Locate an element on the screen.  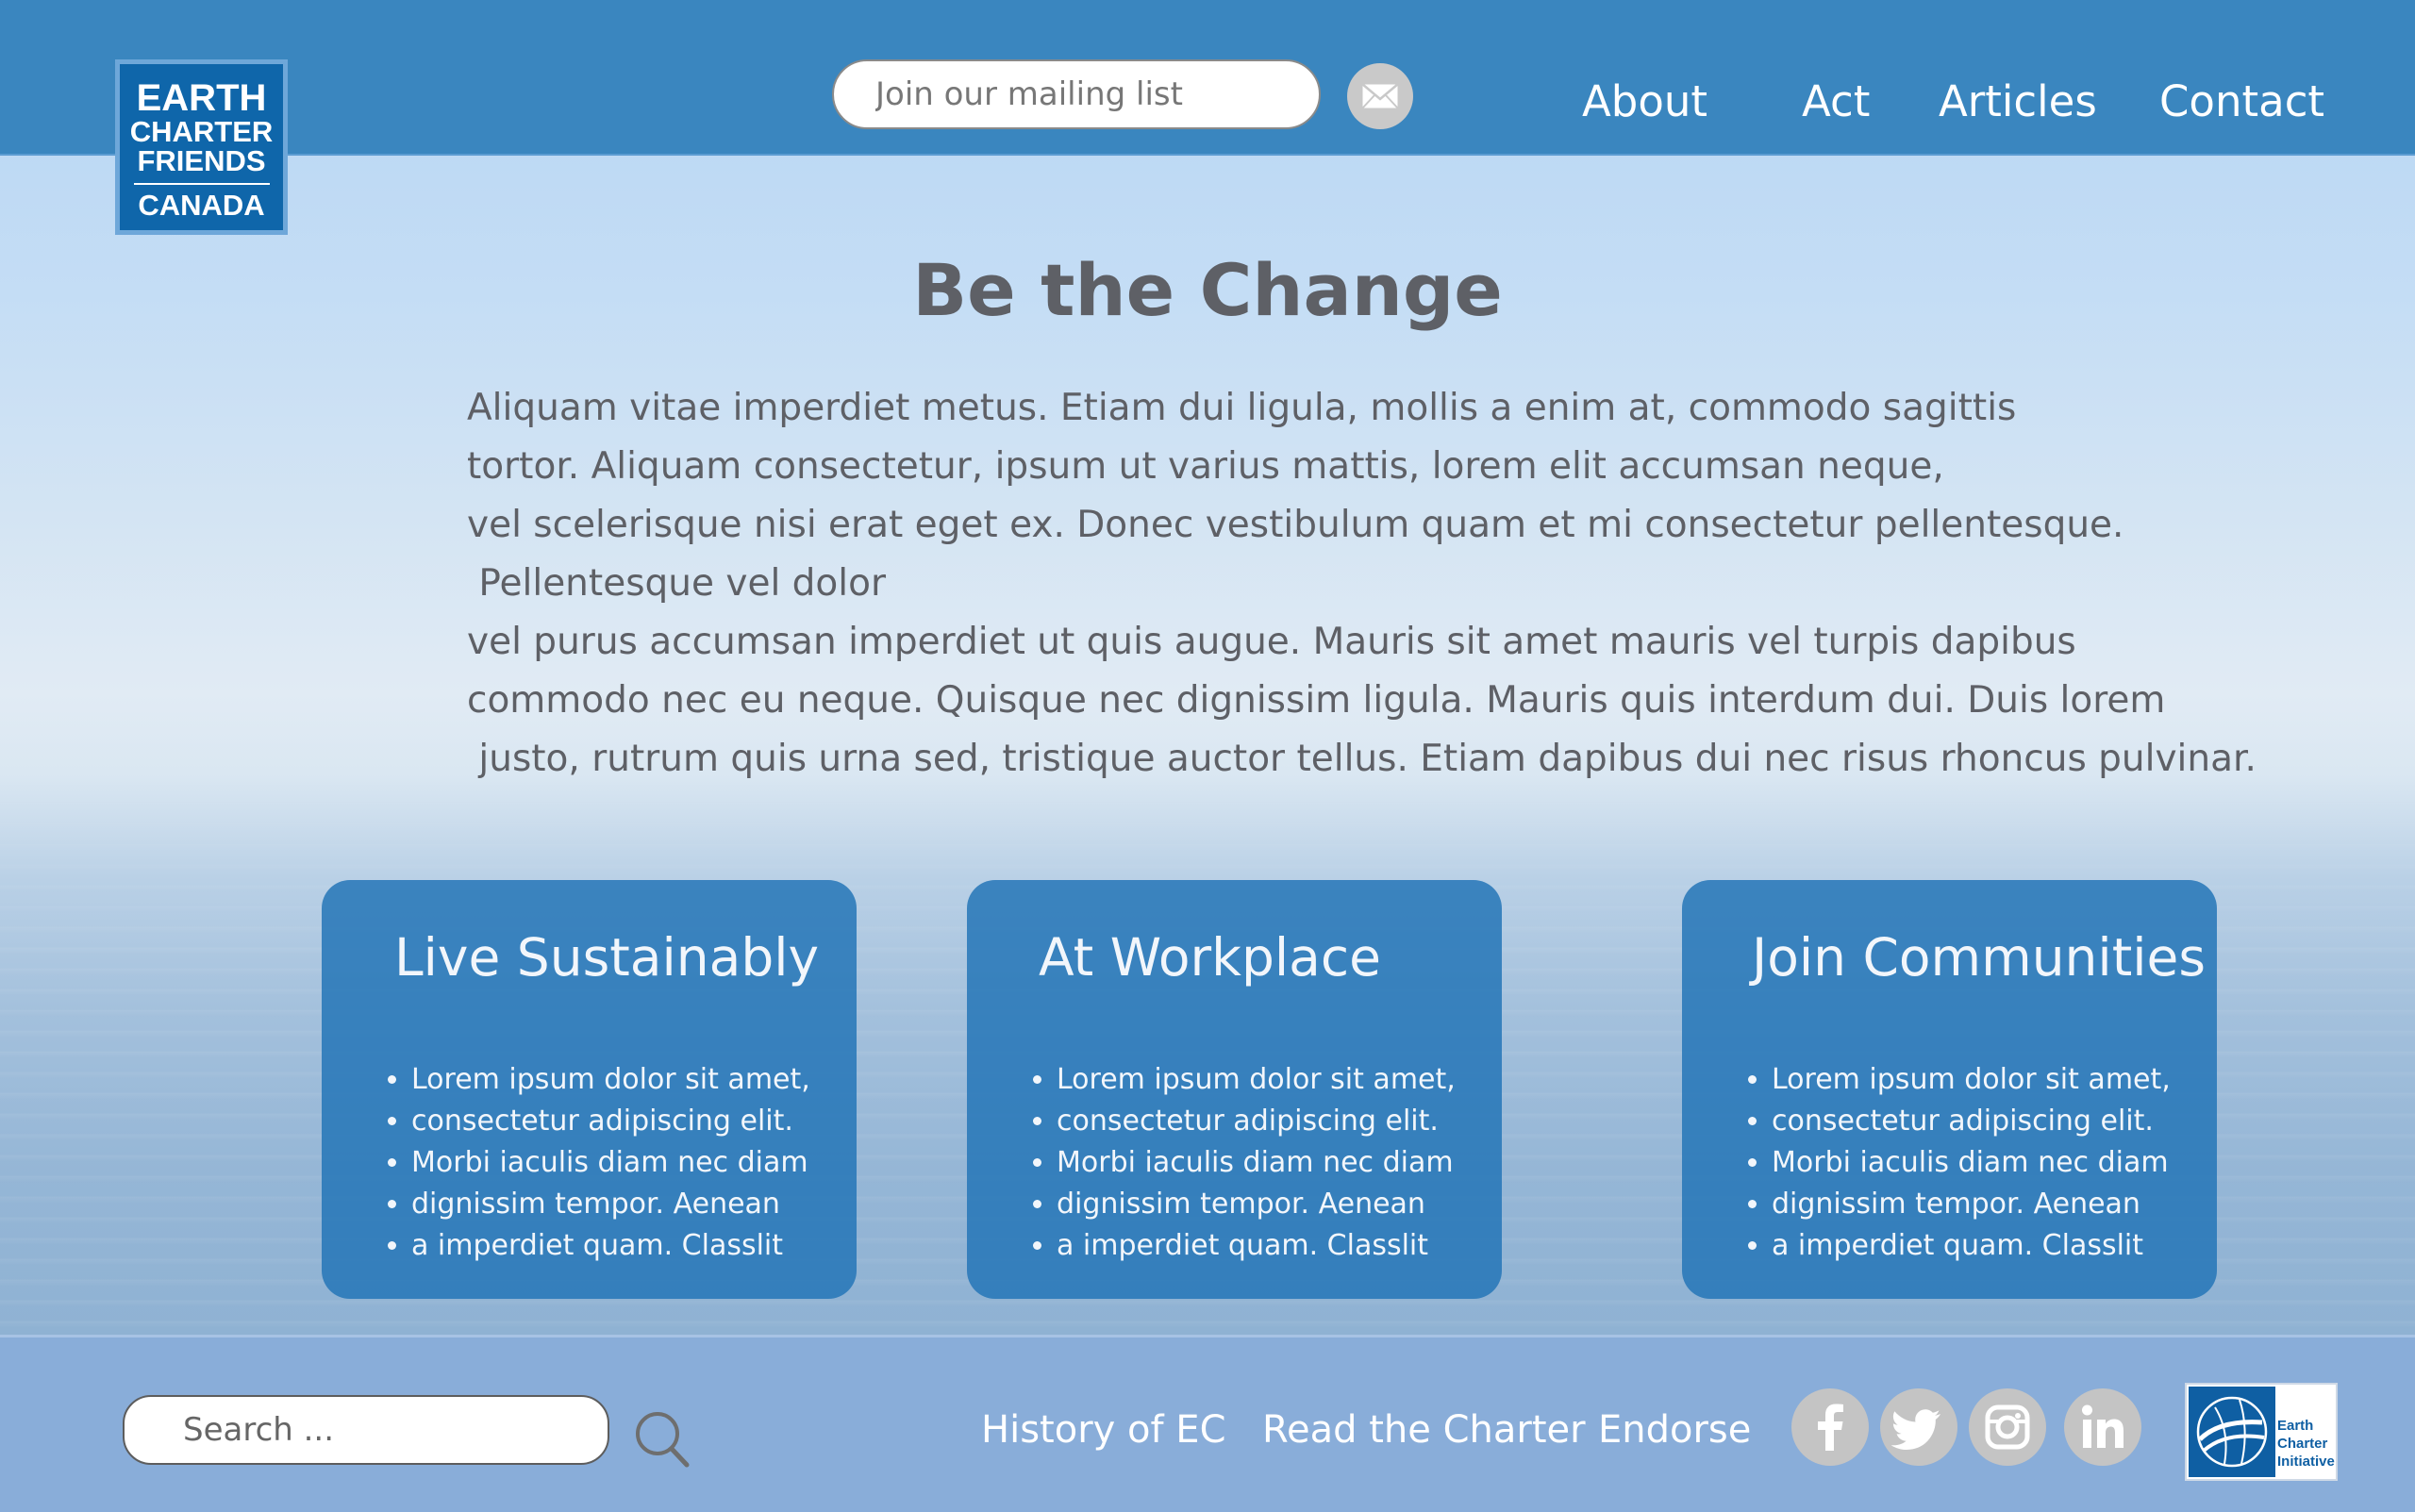
linkedin-icon is located at coordinates (2103, 1426).